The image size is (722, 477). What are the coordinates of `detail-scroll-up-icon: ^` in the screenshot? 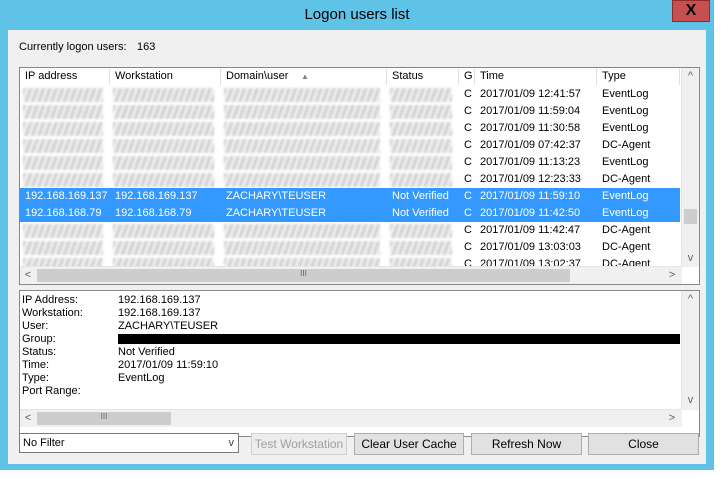 It's located at (690, 299).